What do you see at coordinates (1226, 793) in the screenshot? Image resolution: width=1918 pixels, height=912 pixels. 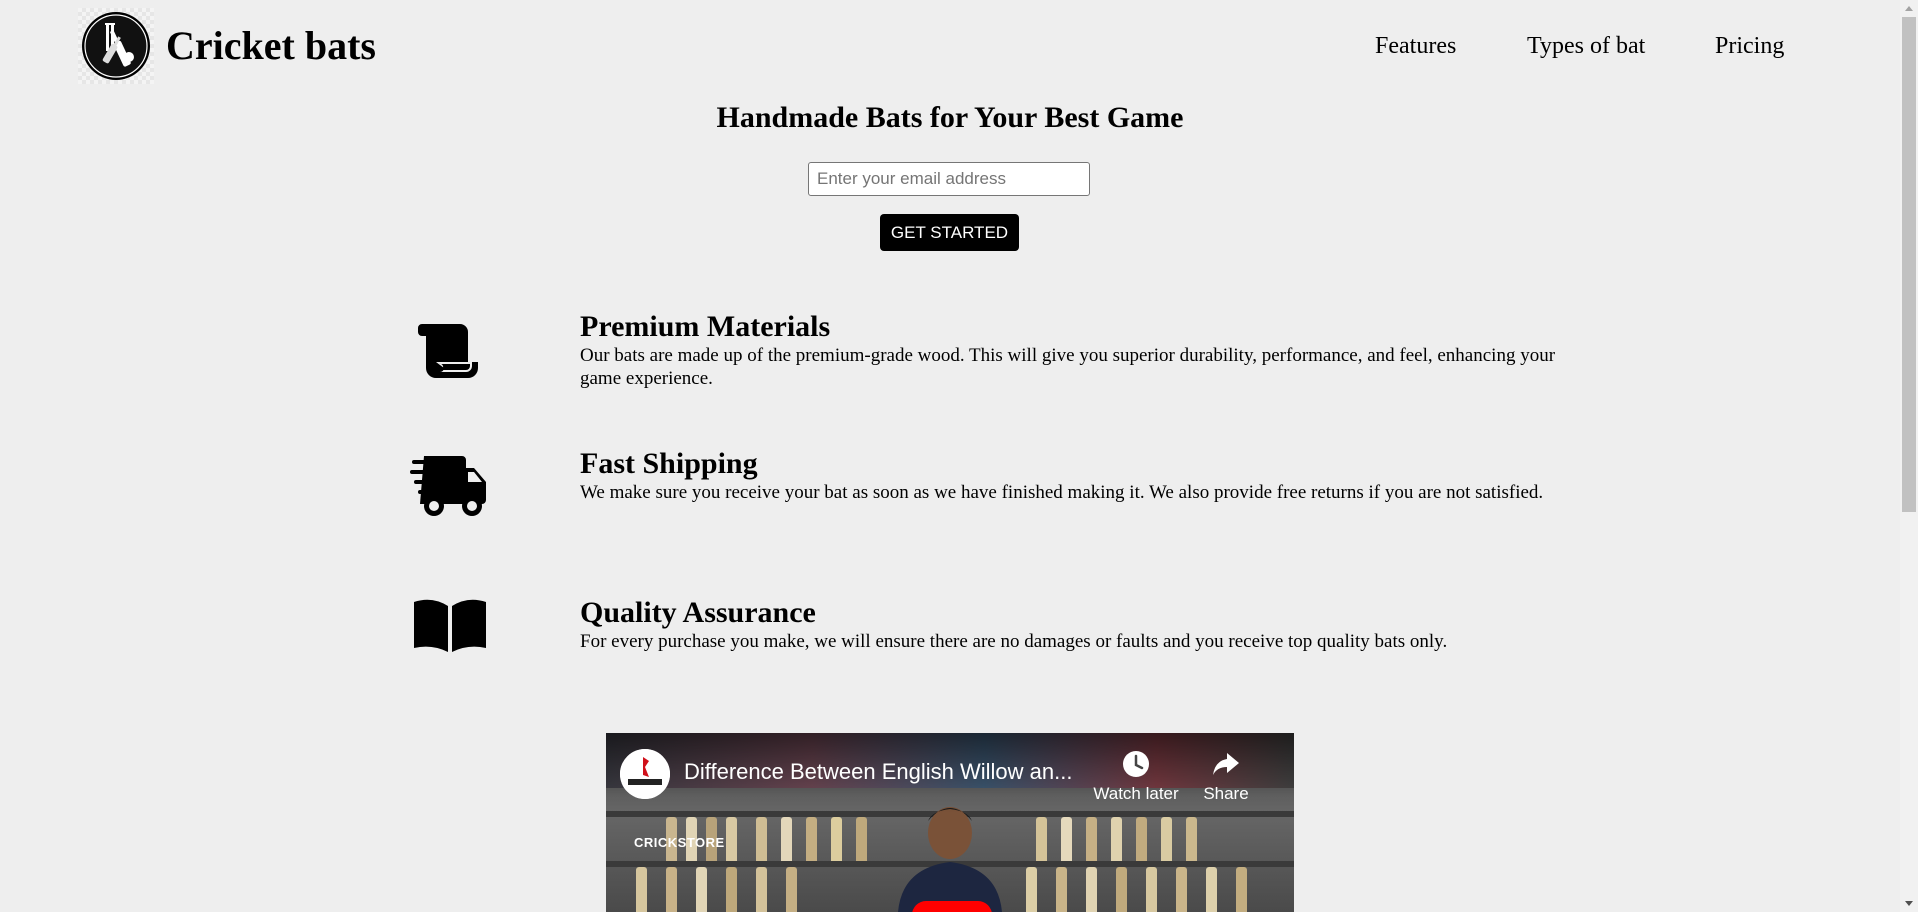 I see `share-label: Share` at bounding box center [1226, 793].